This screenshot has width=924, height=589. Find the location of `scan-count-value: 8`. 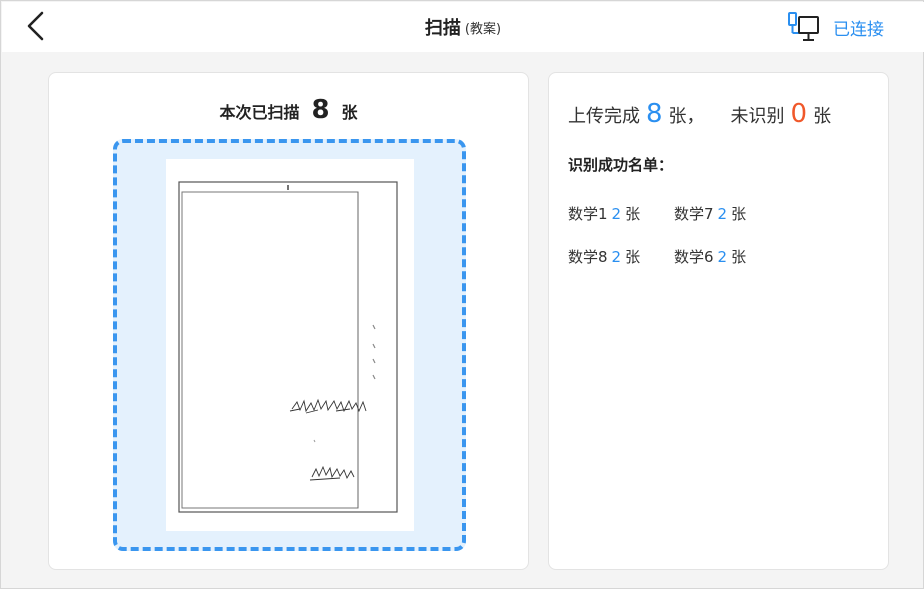

scan-count-value: 8 is located at coordinates (320, 110).